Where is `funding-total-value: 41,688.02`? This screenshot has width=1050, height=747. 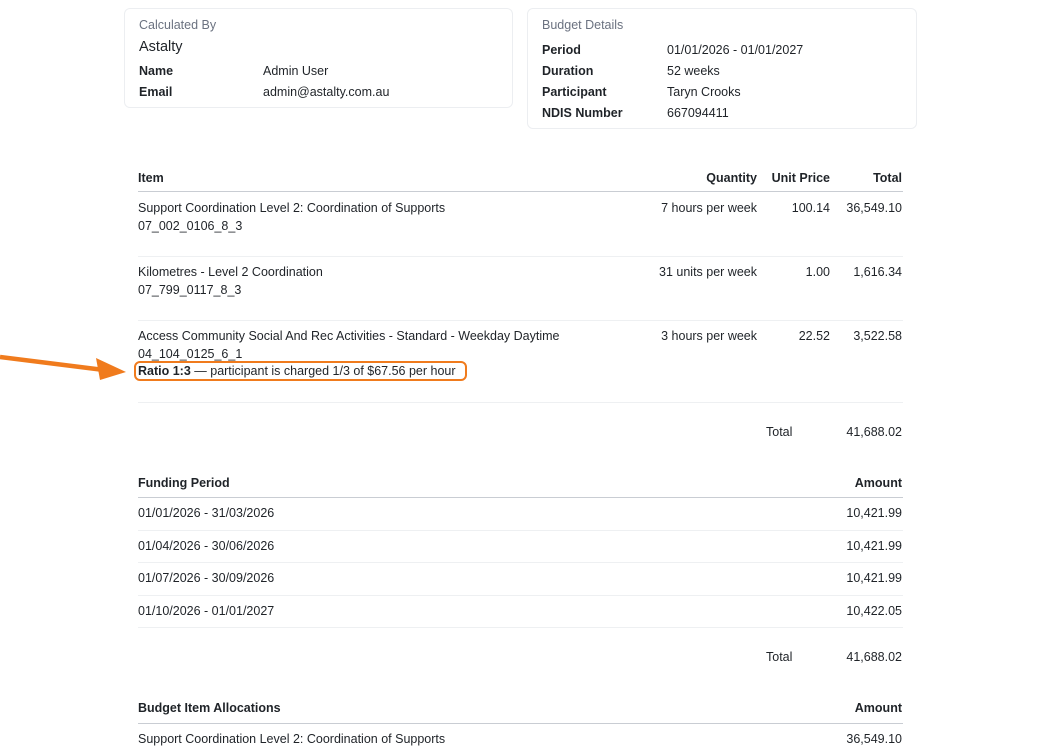
funding-total-value: 41,688.02 is located at coordinates (874, 657).